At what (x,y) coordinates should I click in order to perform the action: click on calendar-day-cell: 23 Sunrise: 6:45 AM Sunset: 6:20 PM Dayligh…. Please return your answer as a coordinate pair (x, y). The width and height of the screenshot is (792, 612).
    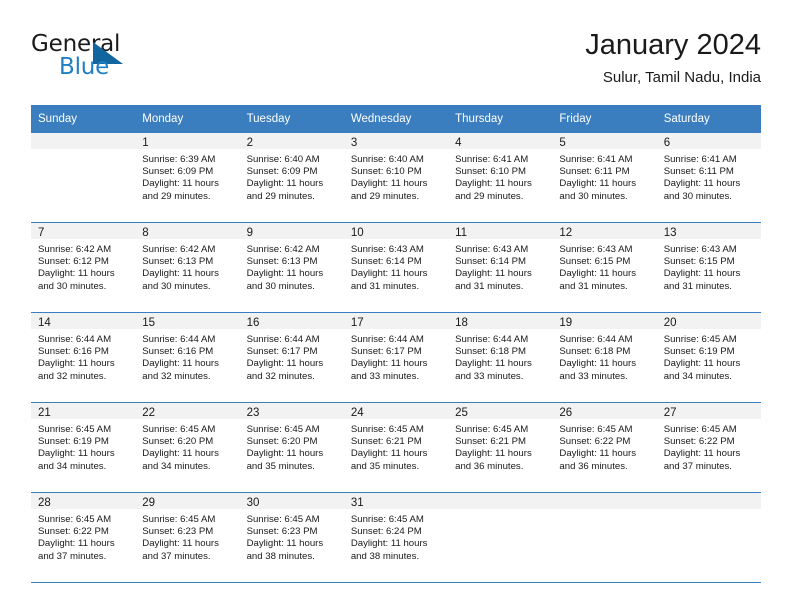
    Looking at the image, I should click on (291, 447).